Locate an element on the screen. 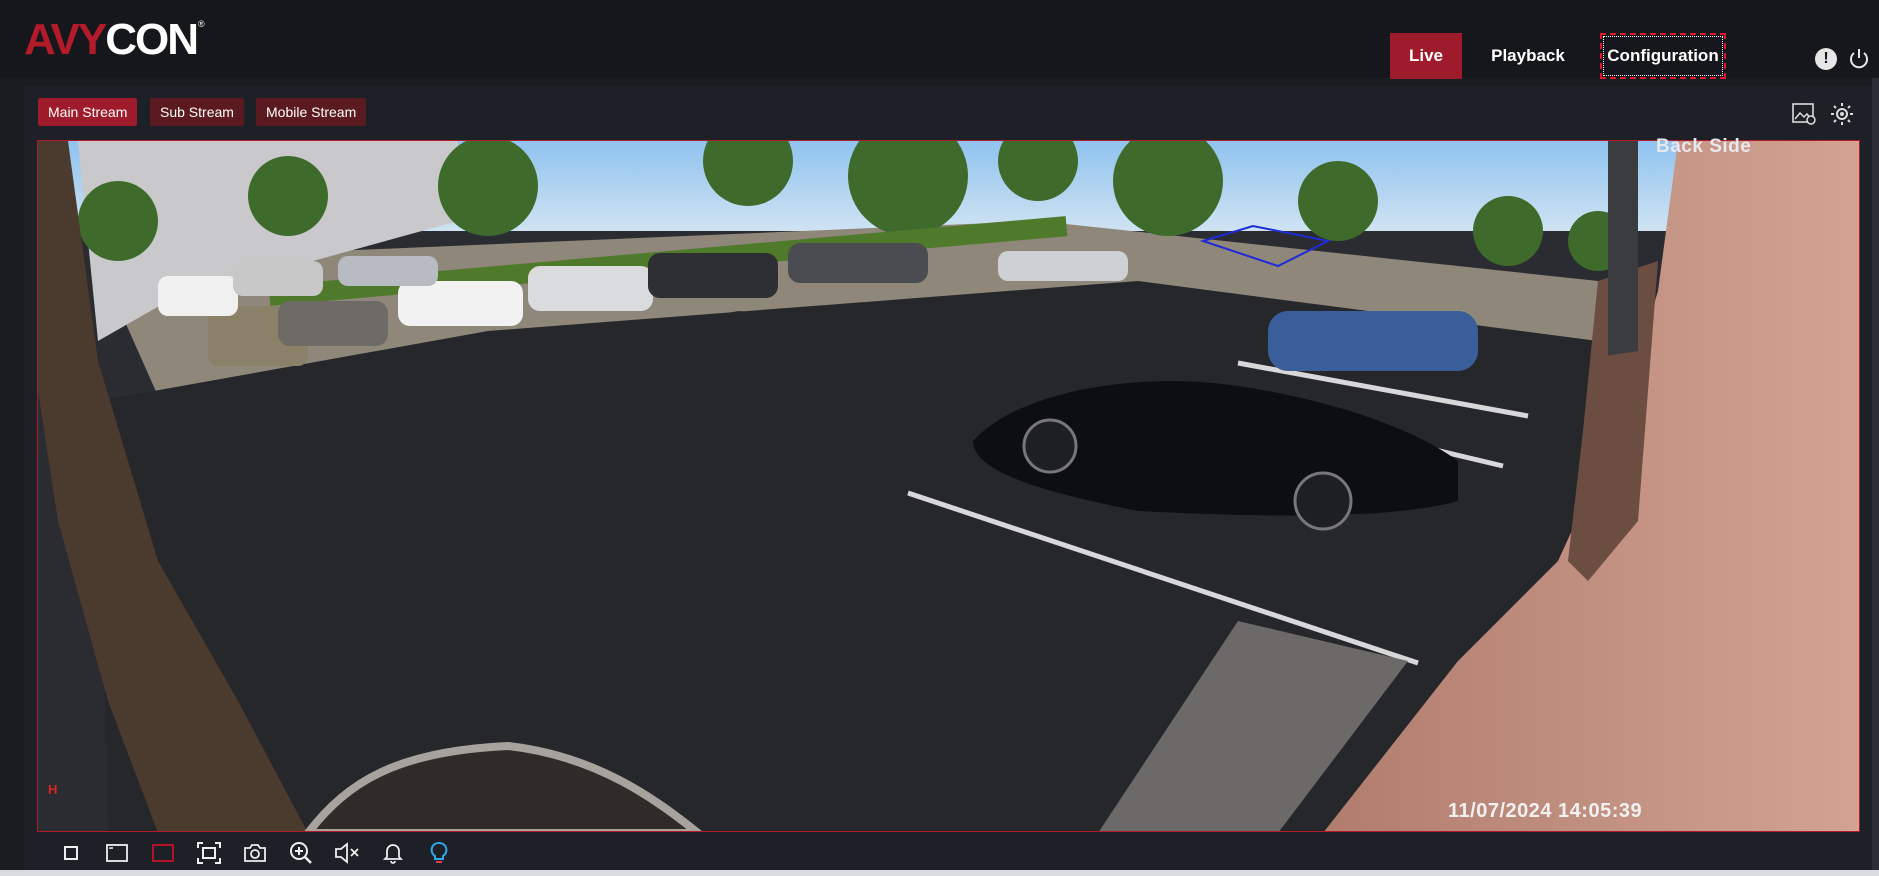  brightness-icon is located at coordinates (1842, 114).